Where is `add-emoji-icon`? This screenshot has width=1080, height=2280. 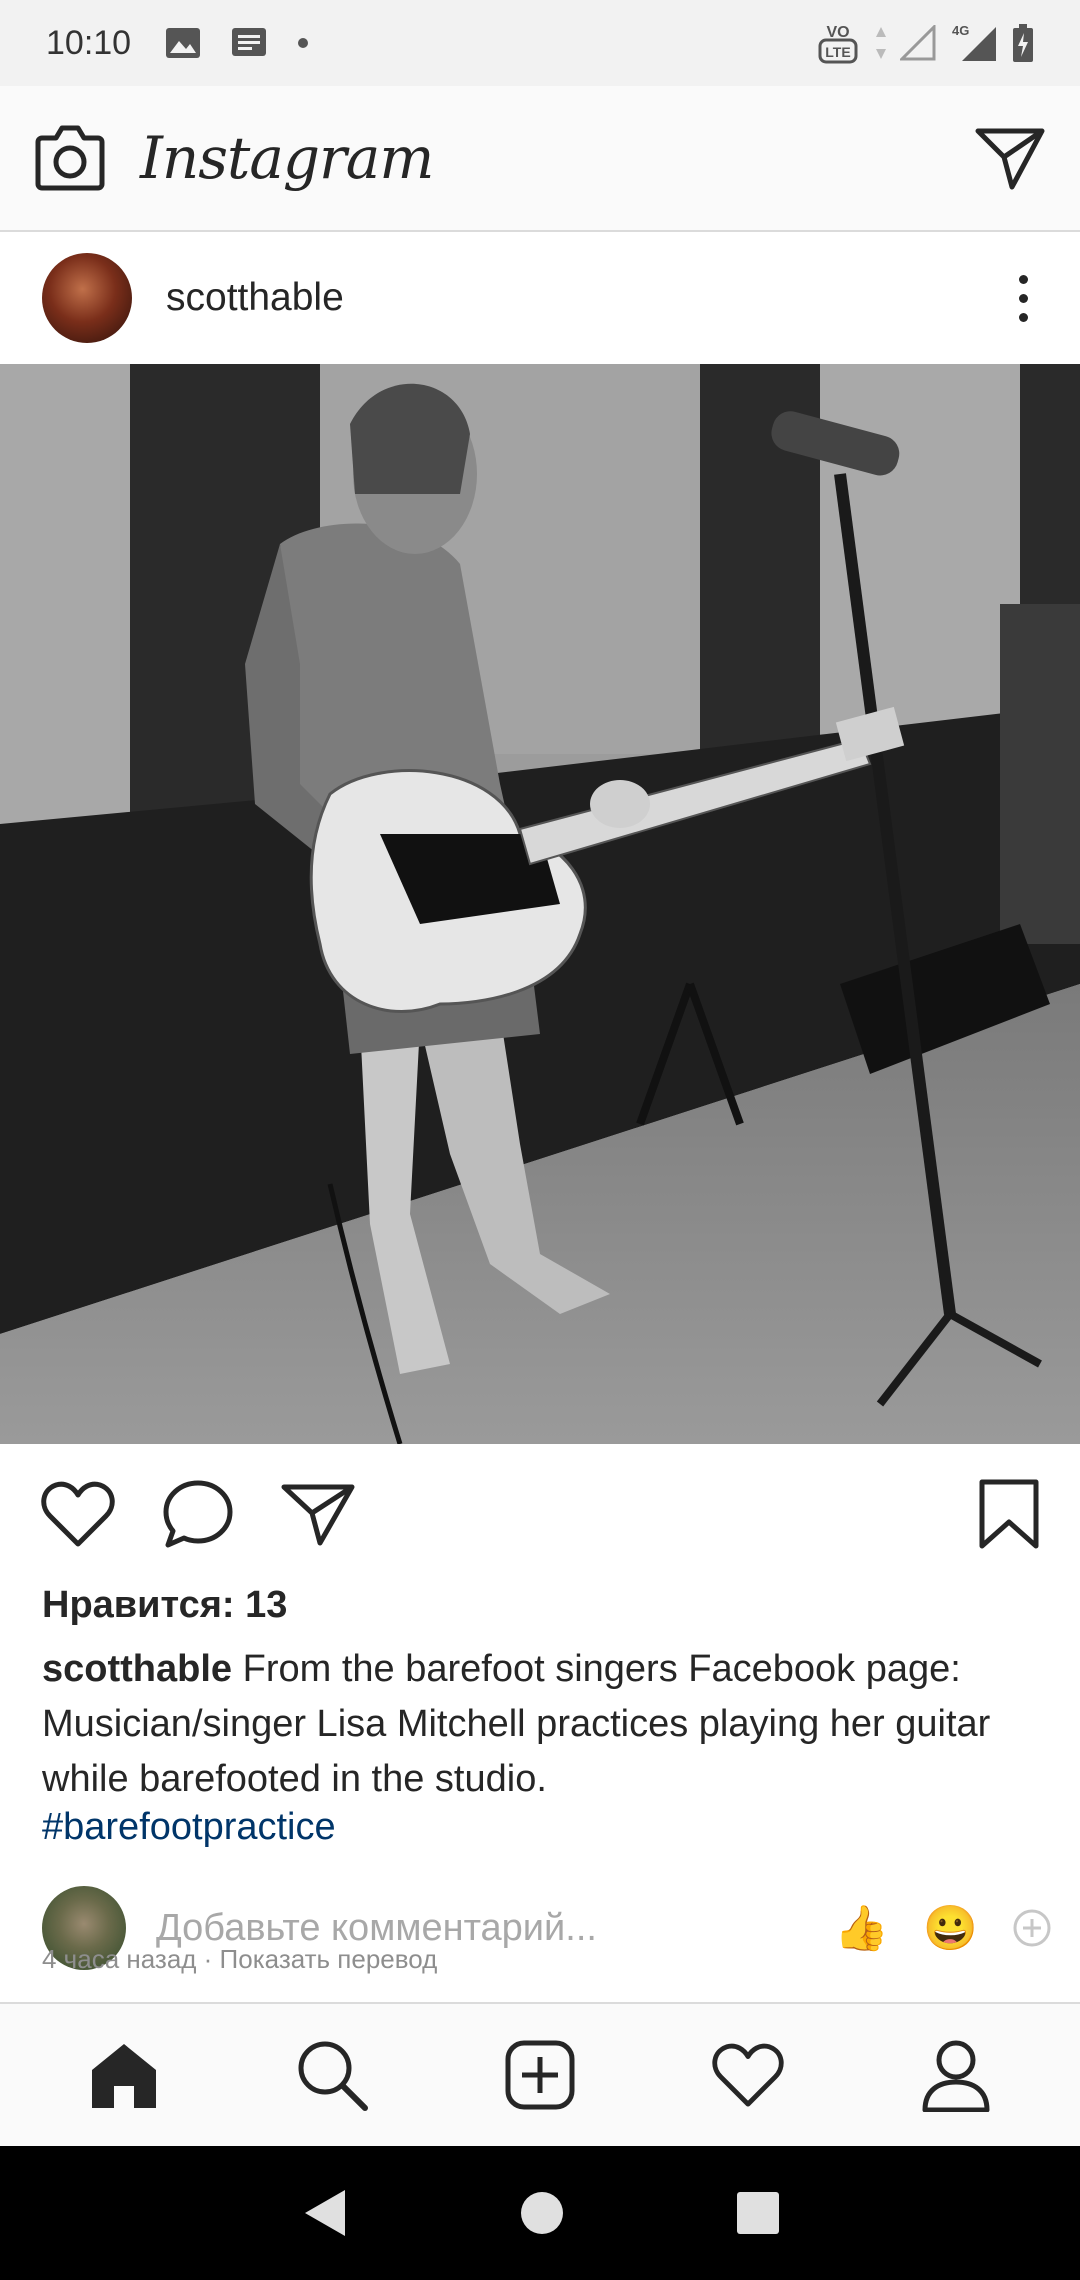
add-emoji-icon is located at coordinates (1032, 1928).